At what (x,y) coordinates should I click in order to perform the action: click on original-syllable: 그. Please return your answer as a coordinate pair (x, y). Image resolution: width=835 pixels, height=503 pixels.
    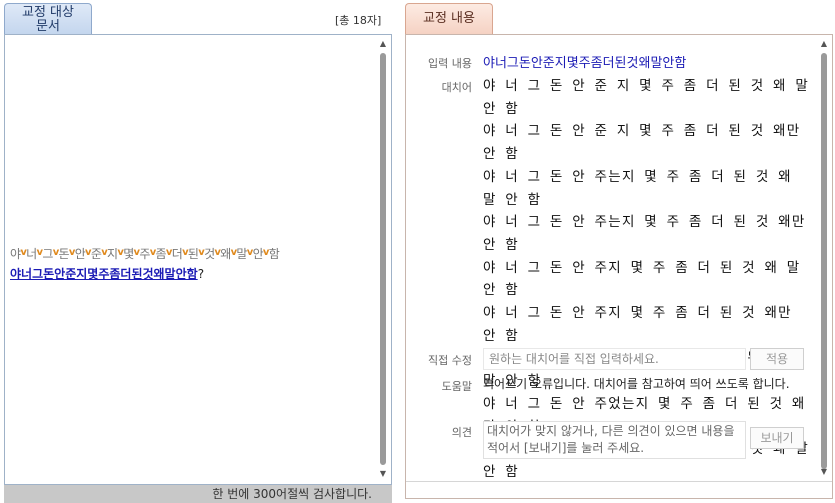
    Looking at the image, I should click on (48, 254).